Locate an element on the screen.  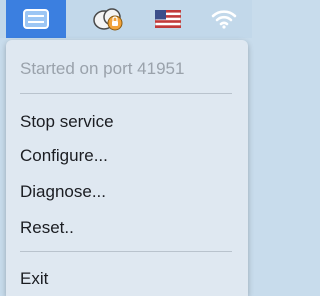
tray-wifi-button is located at coordinates (224, 19).